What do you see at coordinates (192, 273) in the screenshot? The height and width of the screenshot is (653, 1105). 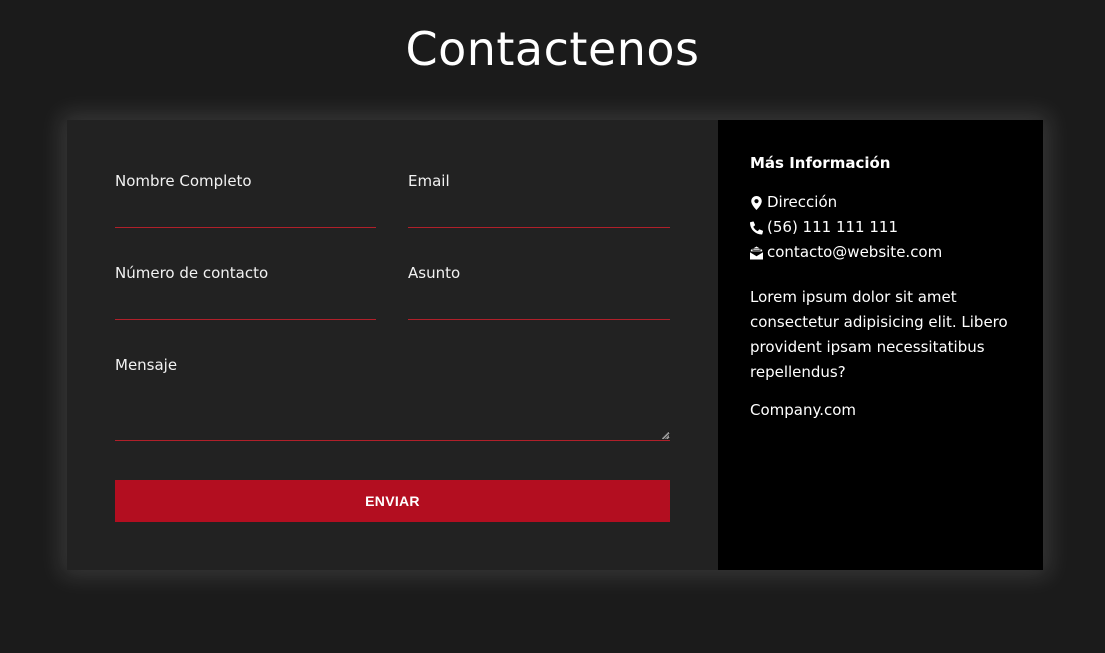 I see `phone-label: Número de contacto` at bounding box center [192, 273].